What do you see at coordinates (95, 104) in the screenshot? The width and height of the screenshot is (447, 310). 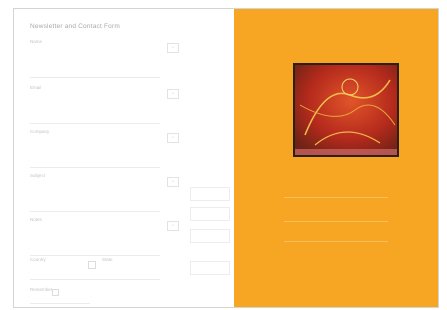 I see `email-field: Email` at bounding box center [95, 104].